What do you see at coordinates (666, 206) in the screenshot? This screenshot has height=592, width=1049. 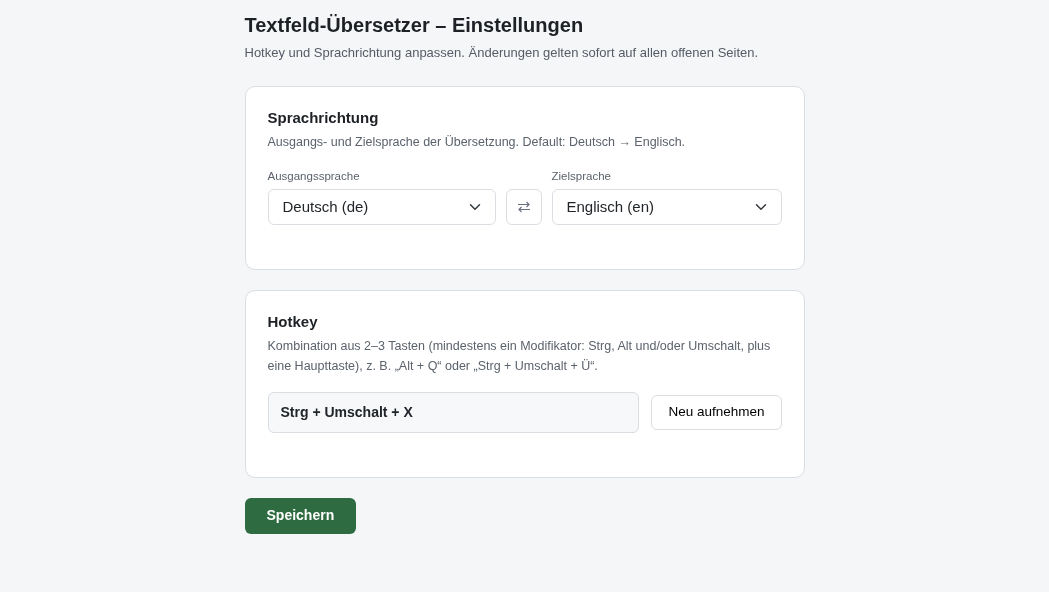 I see `target-language-select: Englisch (en)` at bounding box center [666, 206].